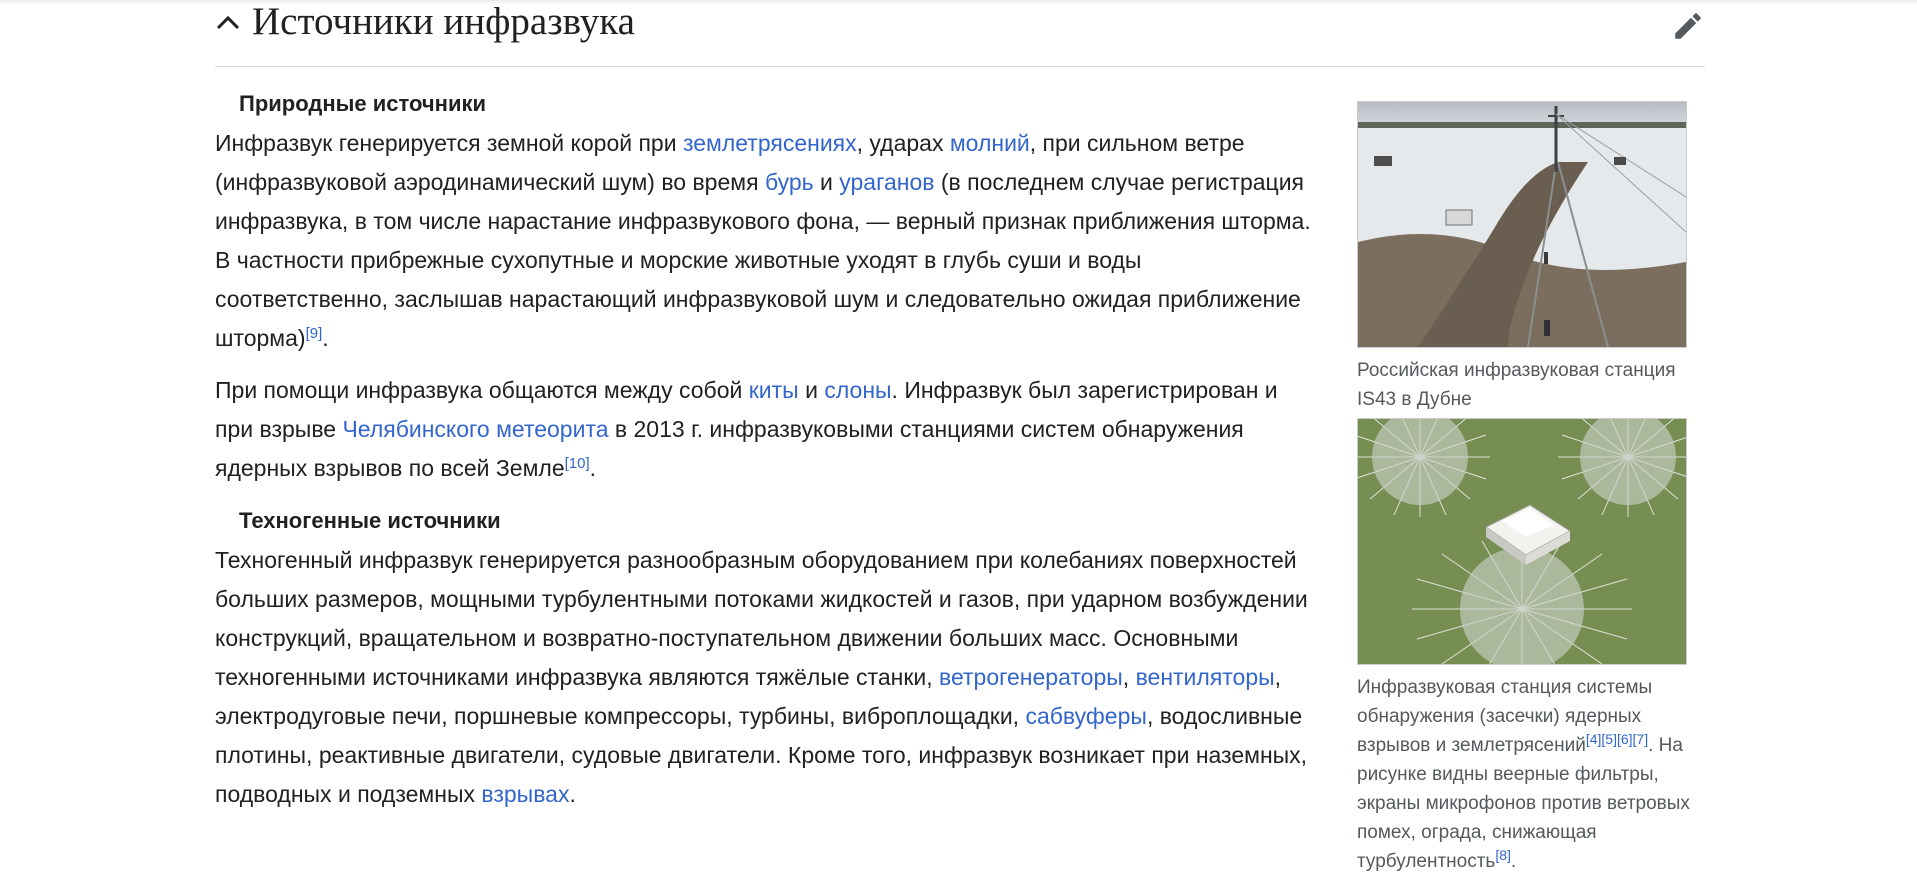 This screenshot has height=887, width=1917. I want to click on link-hurricanes: ураганов, so click(886, 182).